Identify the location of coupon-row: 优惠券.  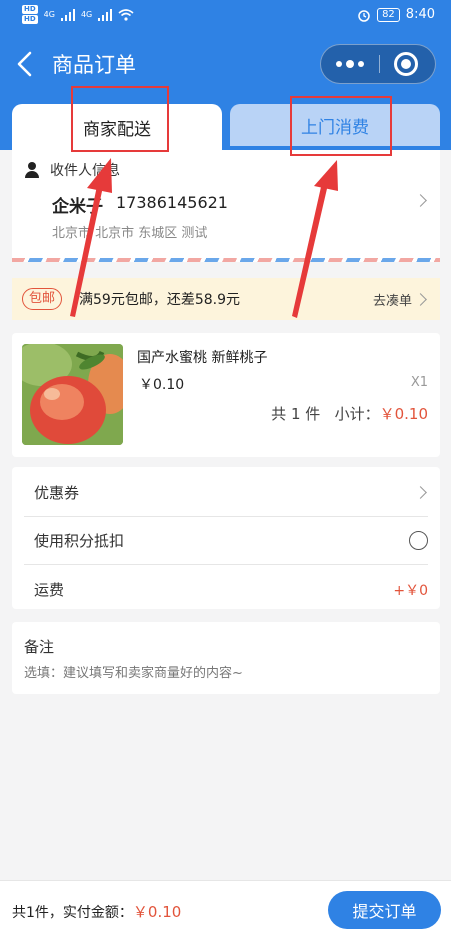
(226, 493).